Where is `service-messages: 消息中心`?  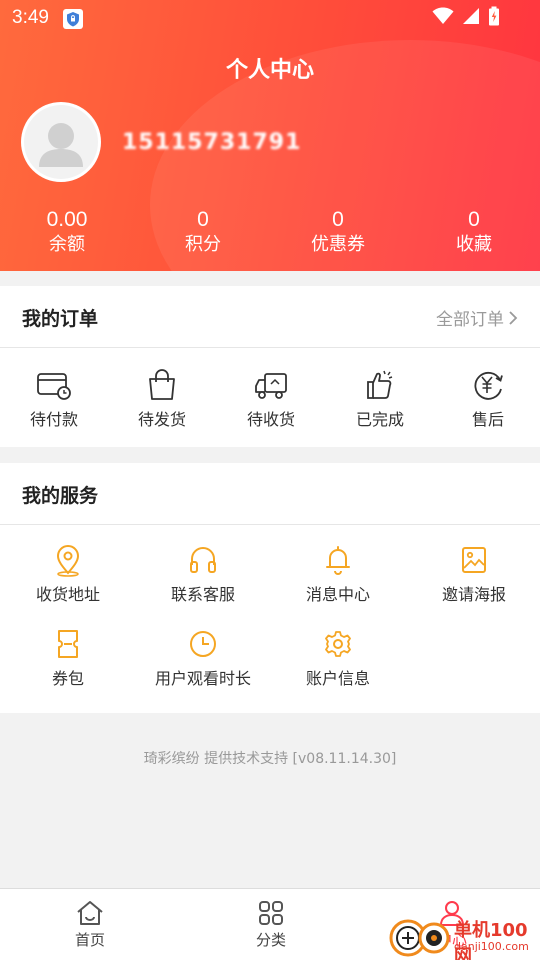
service-messages: 消息中心 is located at coordinates (338, 574).